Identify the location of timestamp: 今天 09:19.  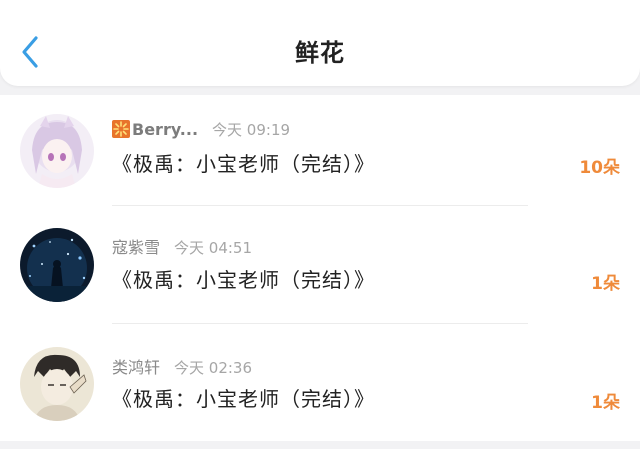
(251, 130).